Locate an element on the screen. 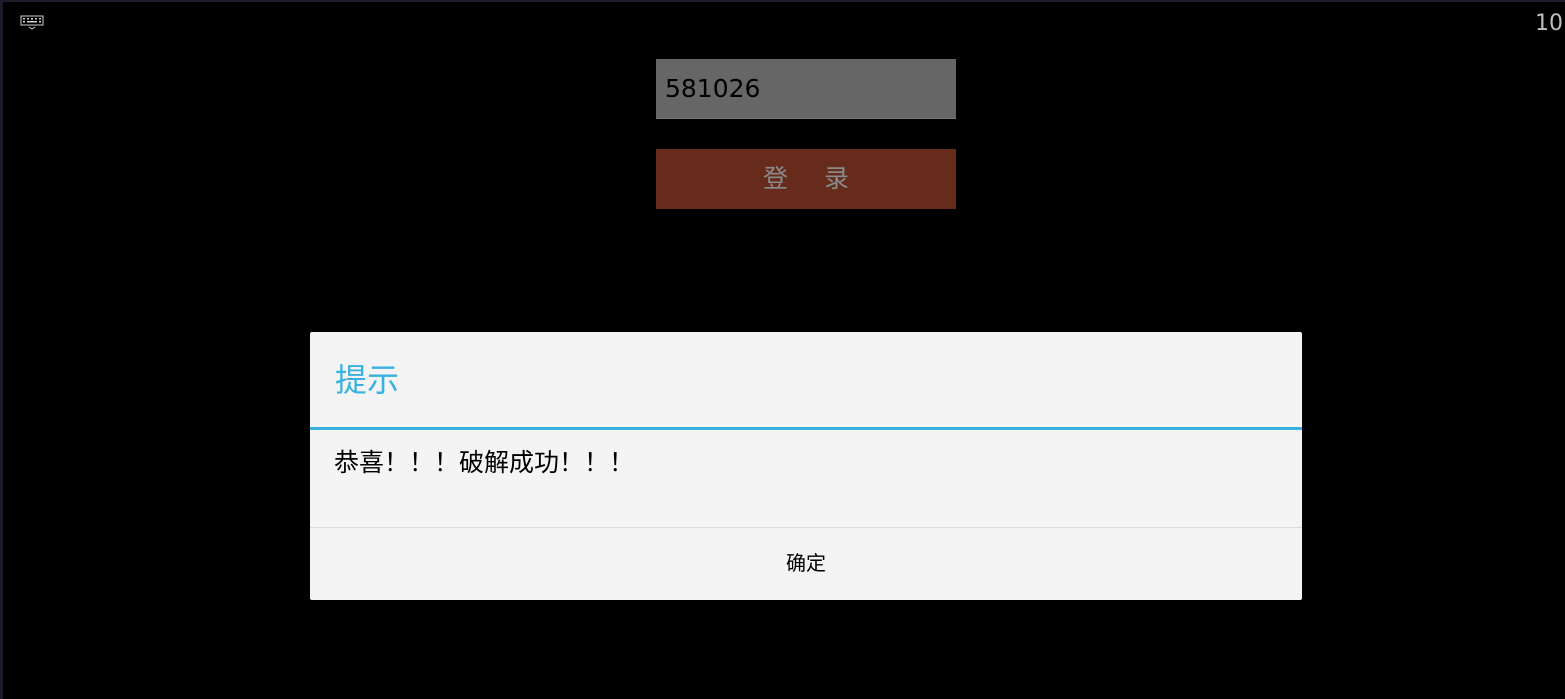 This screenshot has height=699, width=1565. login-button: 登 录 is located at coordinates (806, 179).